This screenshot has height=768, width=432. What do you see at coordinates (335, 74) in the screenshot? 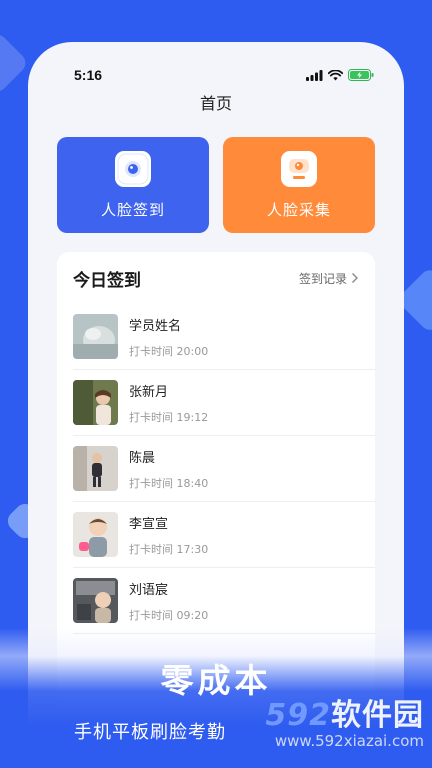
I see `wifi-icon` at bounding box center [335, 74].